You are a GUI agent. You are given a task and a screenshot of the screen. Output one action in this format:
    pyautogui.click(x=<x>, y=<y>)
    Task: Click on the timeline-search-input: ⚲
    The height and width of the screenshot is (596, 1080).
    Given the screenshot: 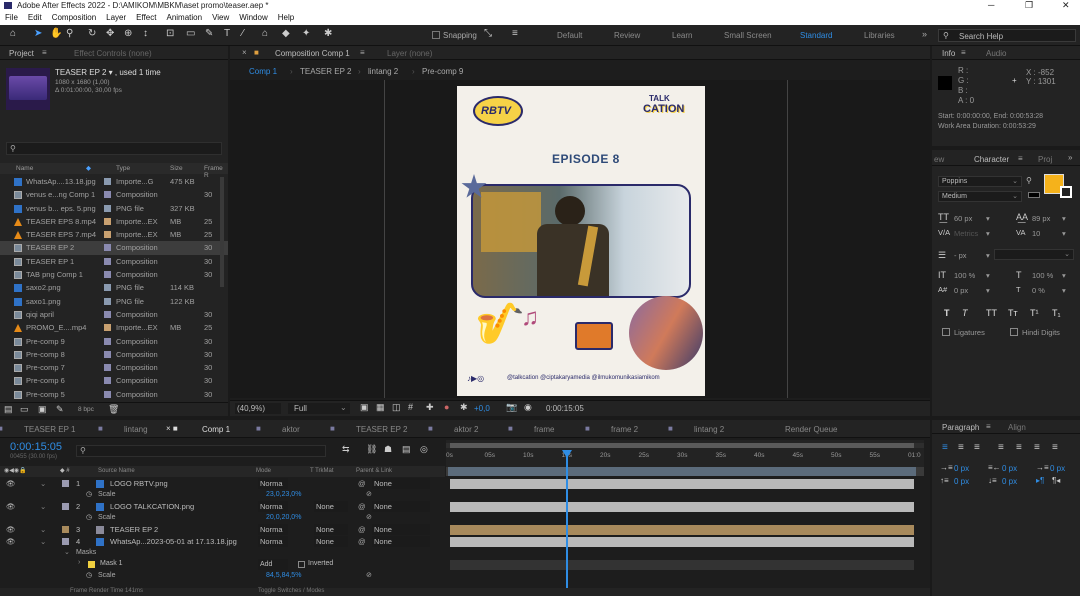 What is the action you would take?
    pyautogui.click(x=201, y=451)
    